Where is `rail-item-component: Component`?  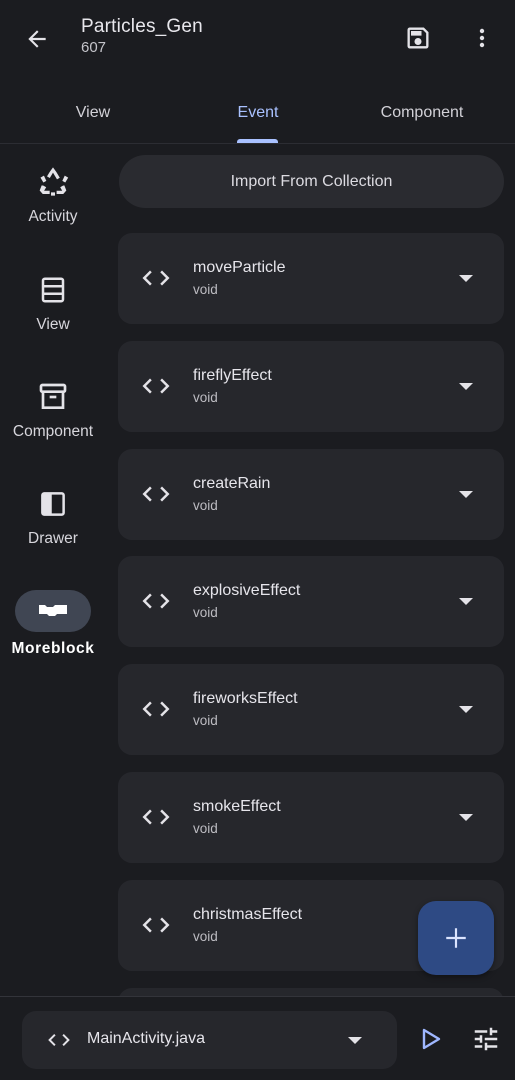
rail-item-component: Component is located at coordinates (53, 409).